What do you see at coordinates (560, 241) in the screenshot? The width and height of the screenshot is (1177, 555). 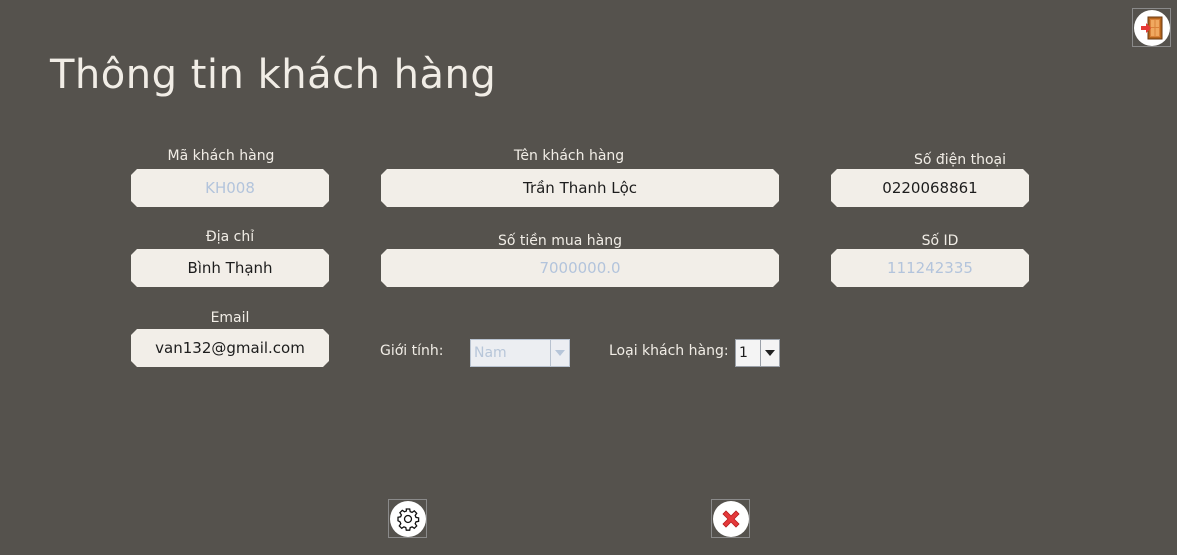 I see `so-tien-mua-hang-label: Số tiền mua hàng` at bounding box center [560, 241].